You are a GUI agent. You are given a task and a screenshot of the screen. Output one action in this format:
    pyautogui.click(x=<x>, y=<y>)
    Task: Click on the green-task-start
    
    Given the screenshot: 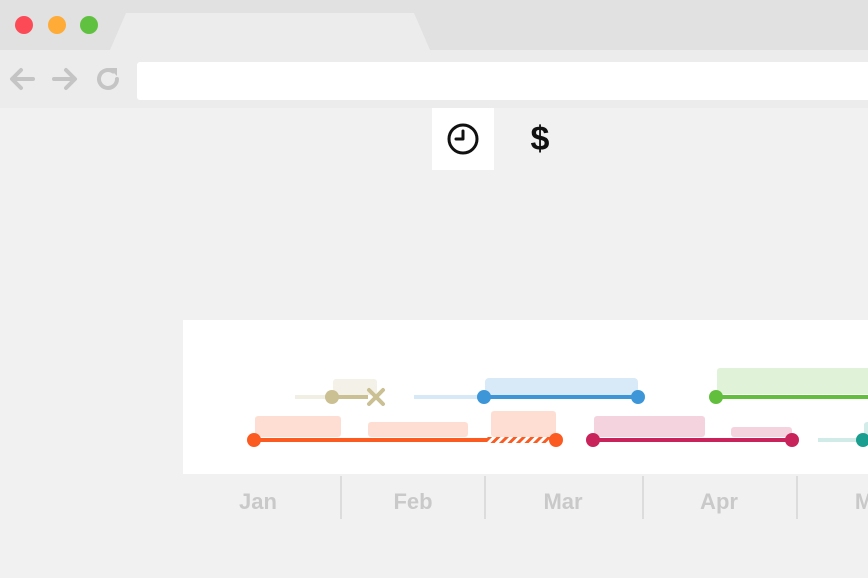 What is the action you would take?
    pyautogui.click(x=716, y=397)
    